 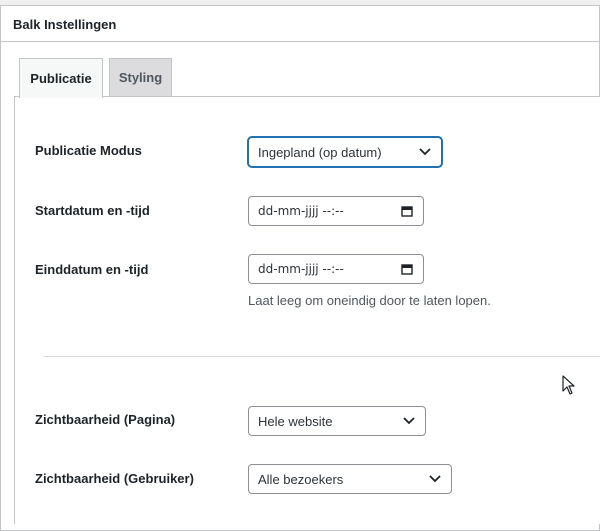 I want to click on visibility-user-label: Zichtbaarheid (Gebruiker), so click(x=114, y=478).